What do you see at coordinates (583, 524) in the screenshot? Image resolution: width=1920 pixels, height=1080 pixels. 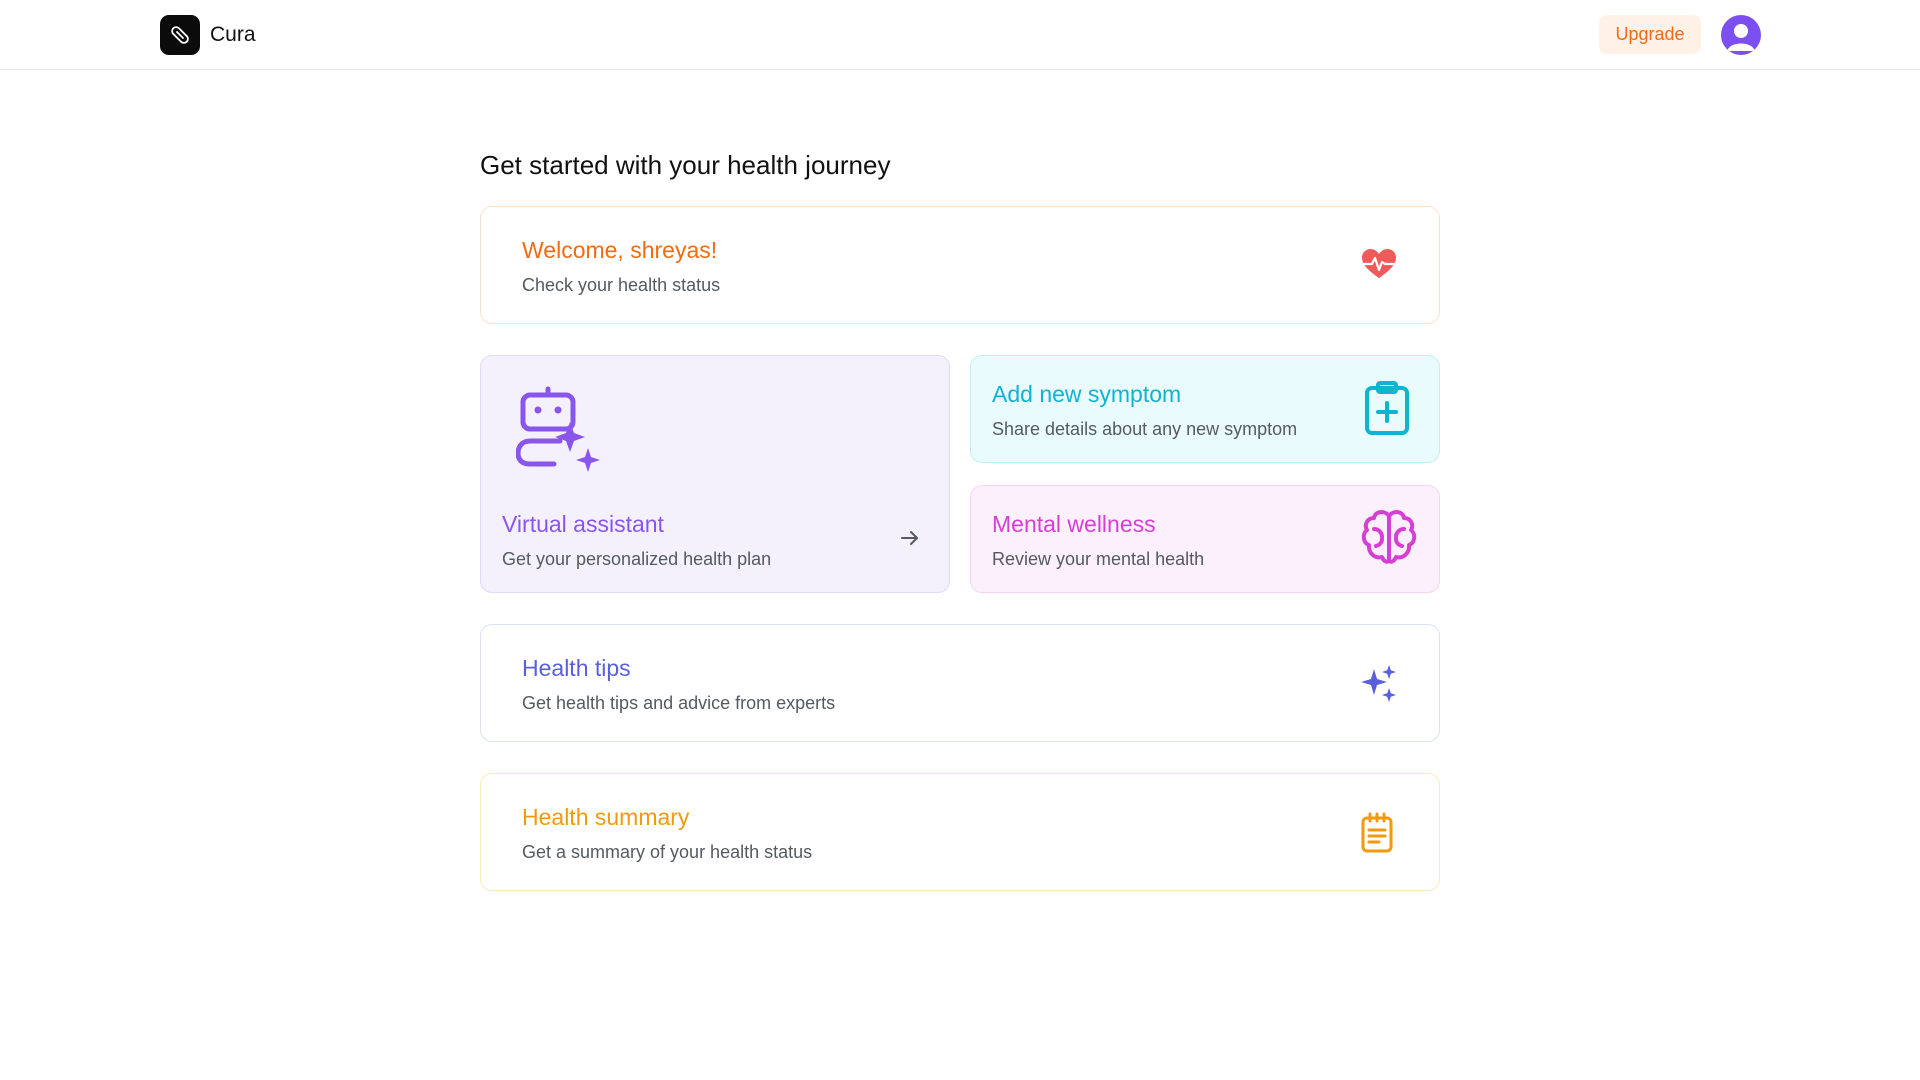 I see `virtual-assistant-title: Virtual assistant` at bounding box center [583, 524].